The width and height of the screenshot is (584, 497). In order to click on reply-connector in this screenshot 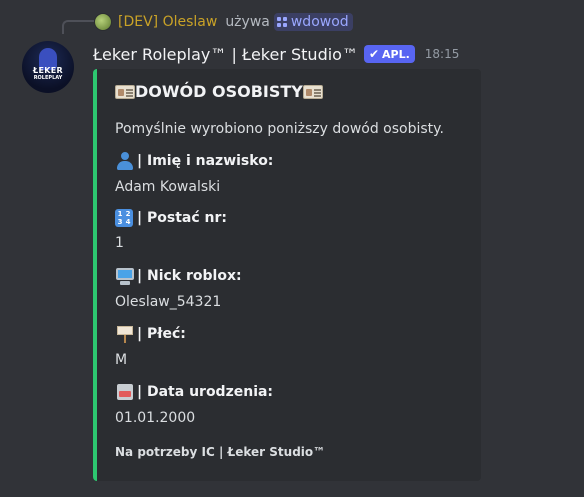, I will do `click(78, 27)`.